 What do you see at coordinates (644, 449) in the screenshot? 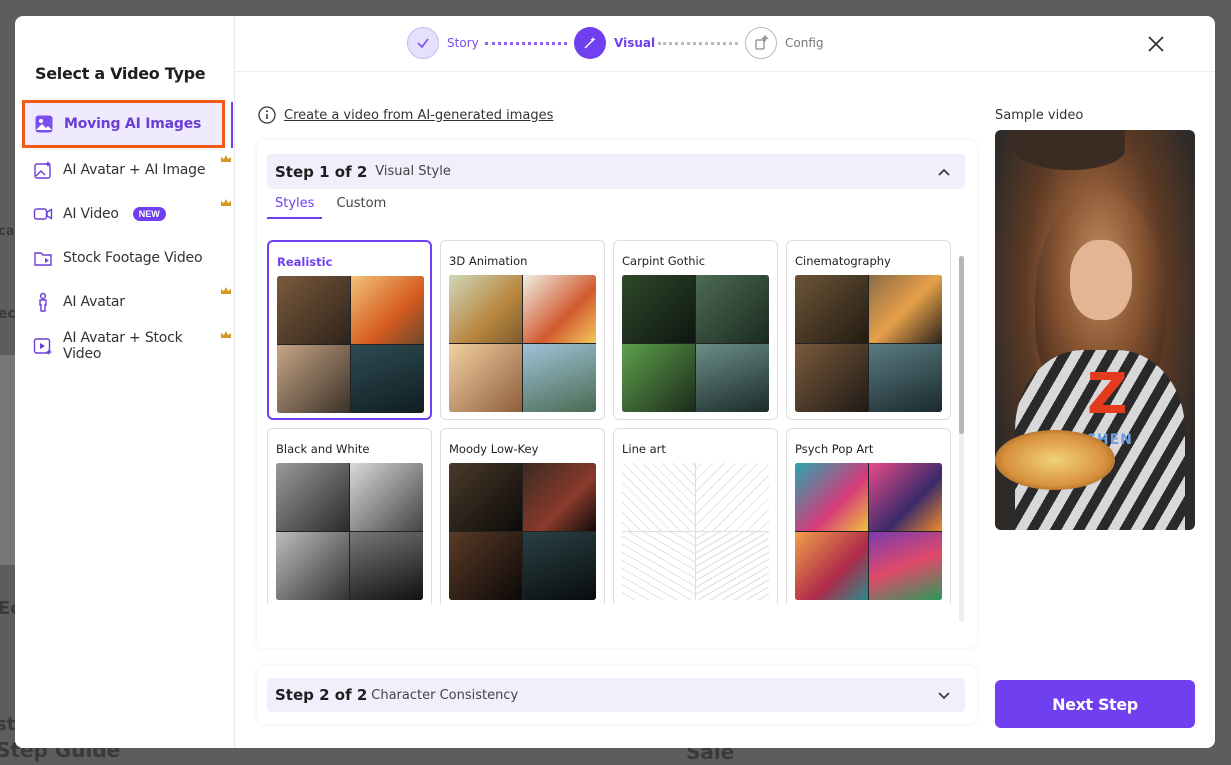
I see `style-card-title: Line art` at bounding box center [644, 449].